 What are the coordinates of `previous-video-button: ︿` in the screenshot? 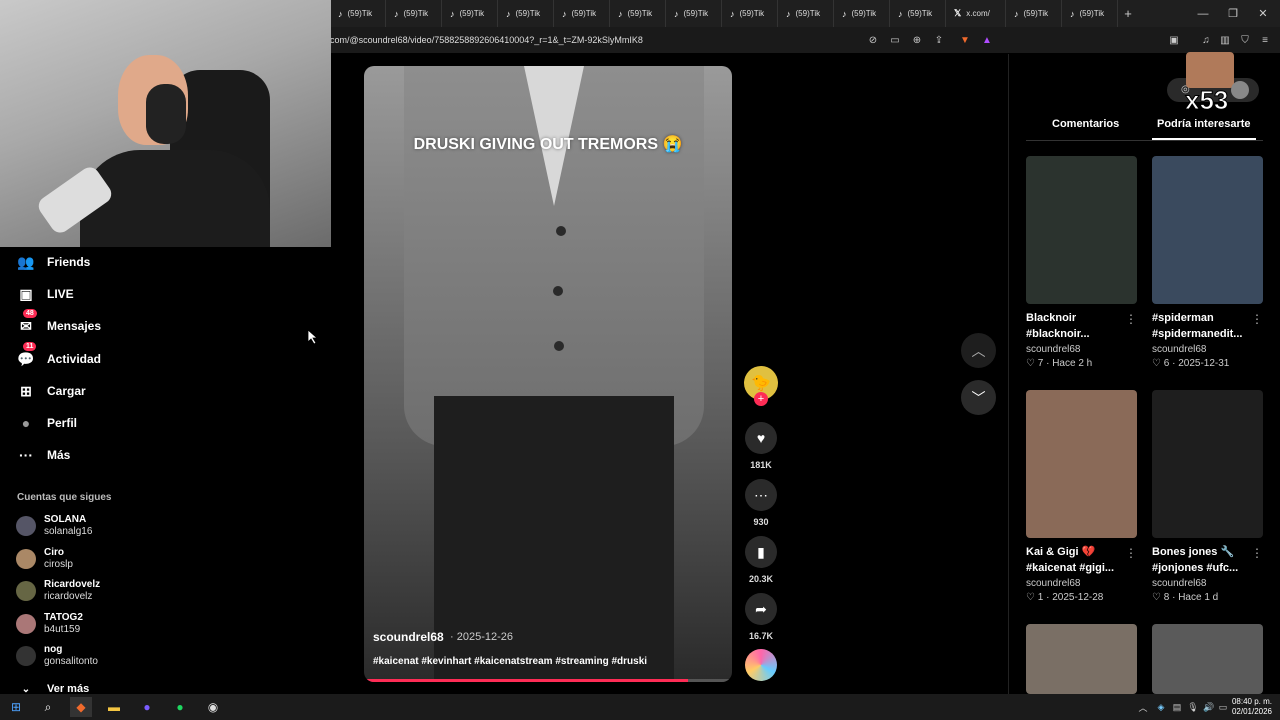 It's located at (978, 350).